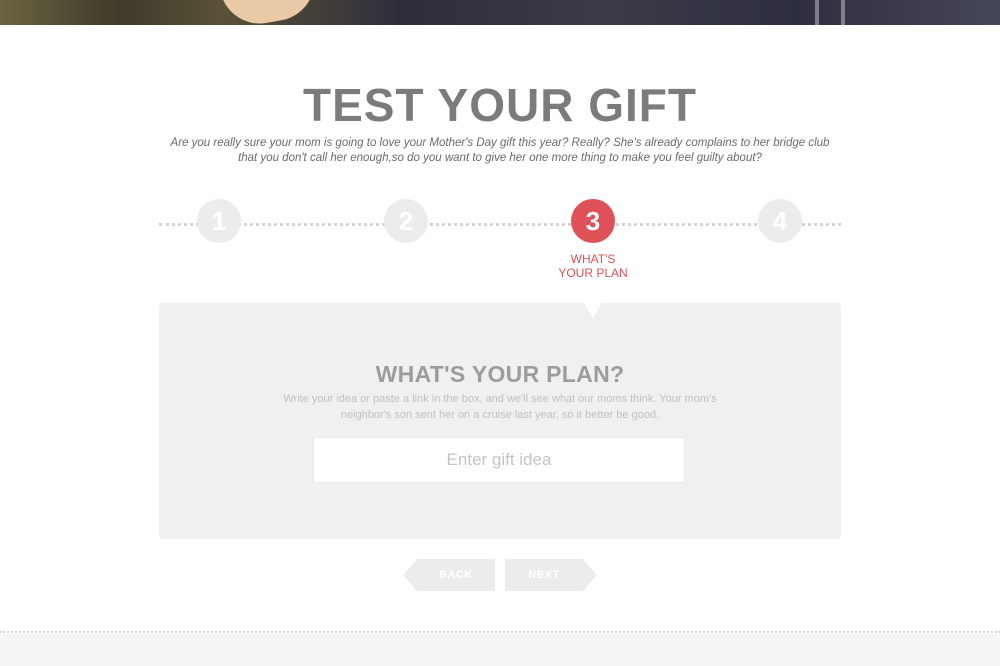 This screenshot has width=1000, height=666. I want to click on step-1: 1, so click(219, 221).